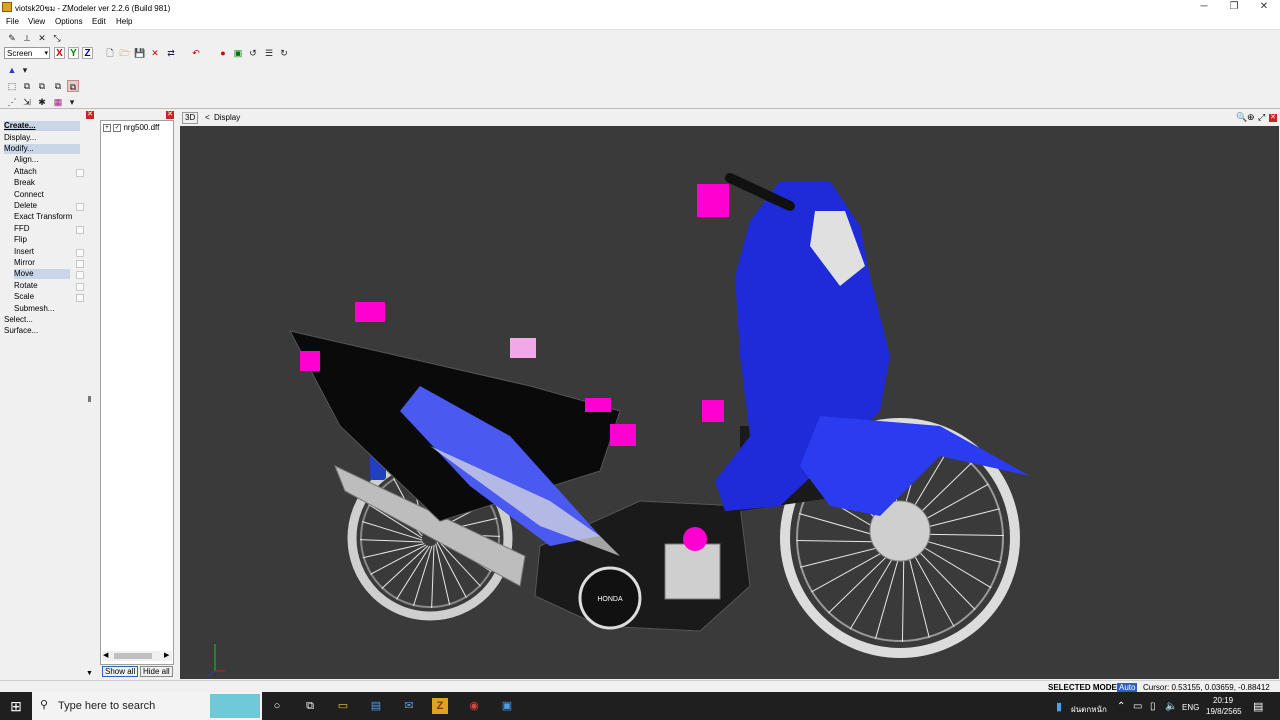  What do you see at coordinates (80, 287) in the screenshot?
I see `rotate-option-checkbox` at bounding box center [80, 287].